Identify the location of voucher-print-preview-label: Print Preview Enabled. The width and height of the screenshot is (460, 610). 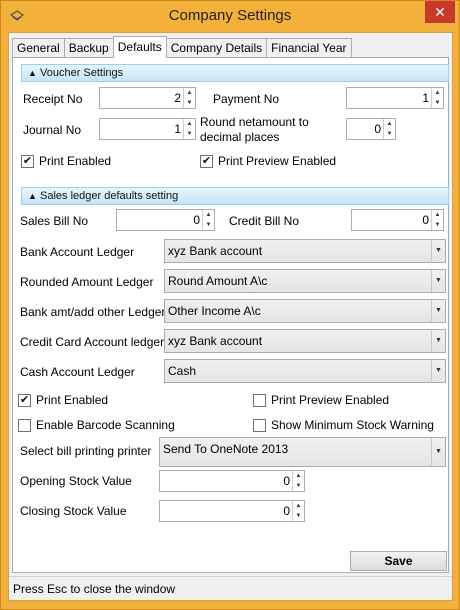
(277, 161).